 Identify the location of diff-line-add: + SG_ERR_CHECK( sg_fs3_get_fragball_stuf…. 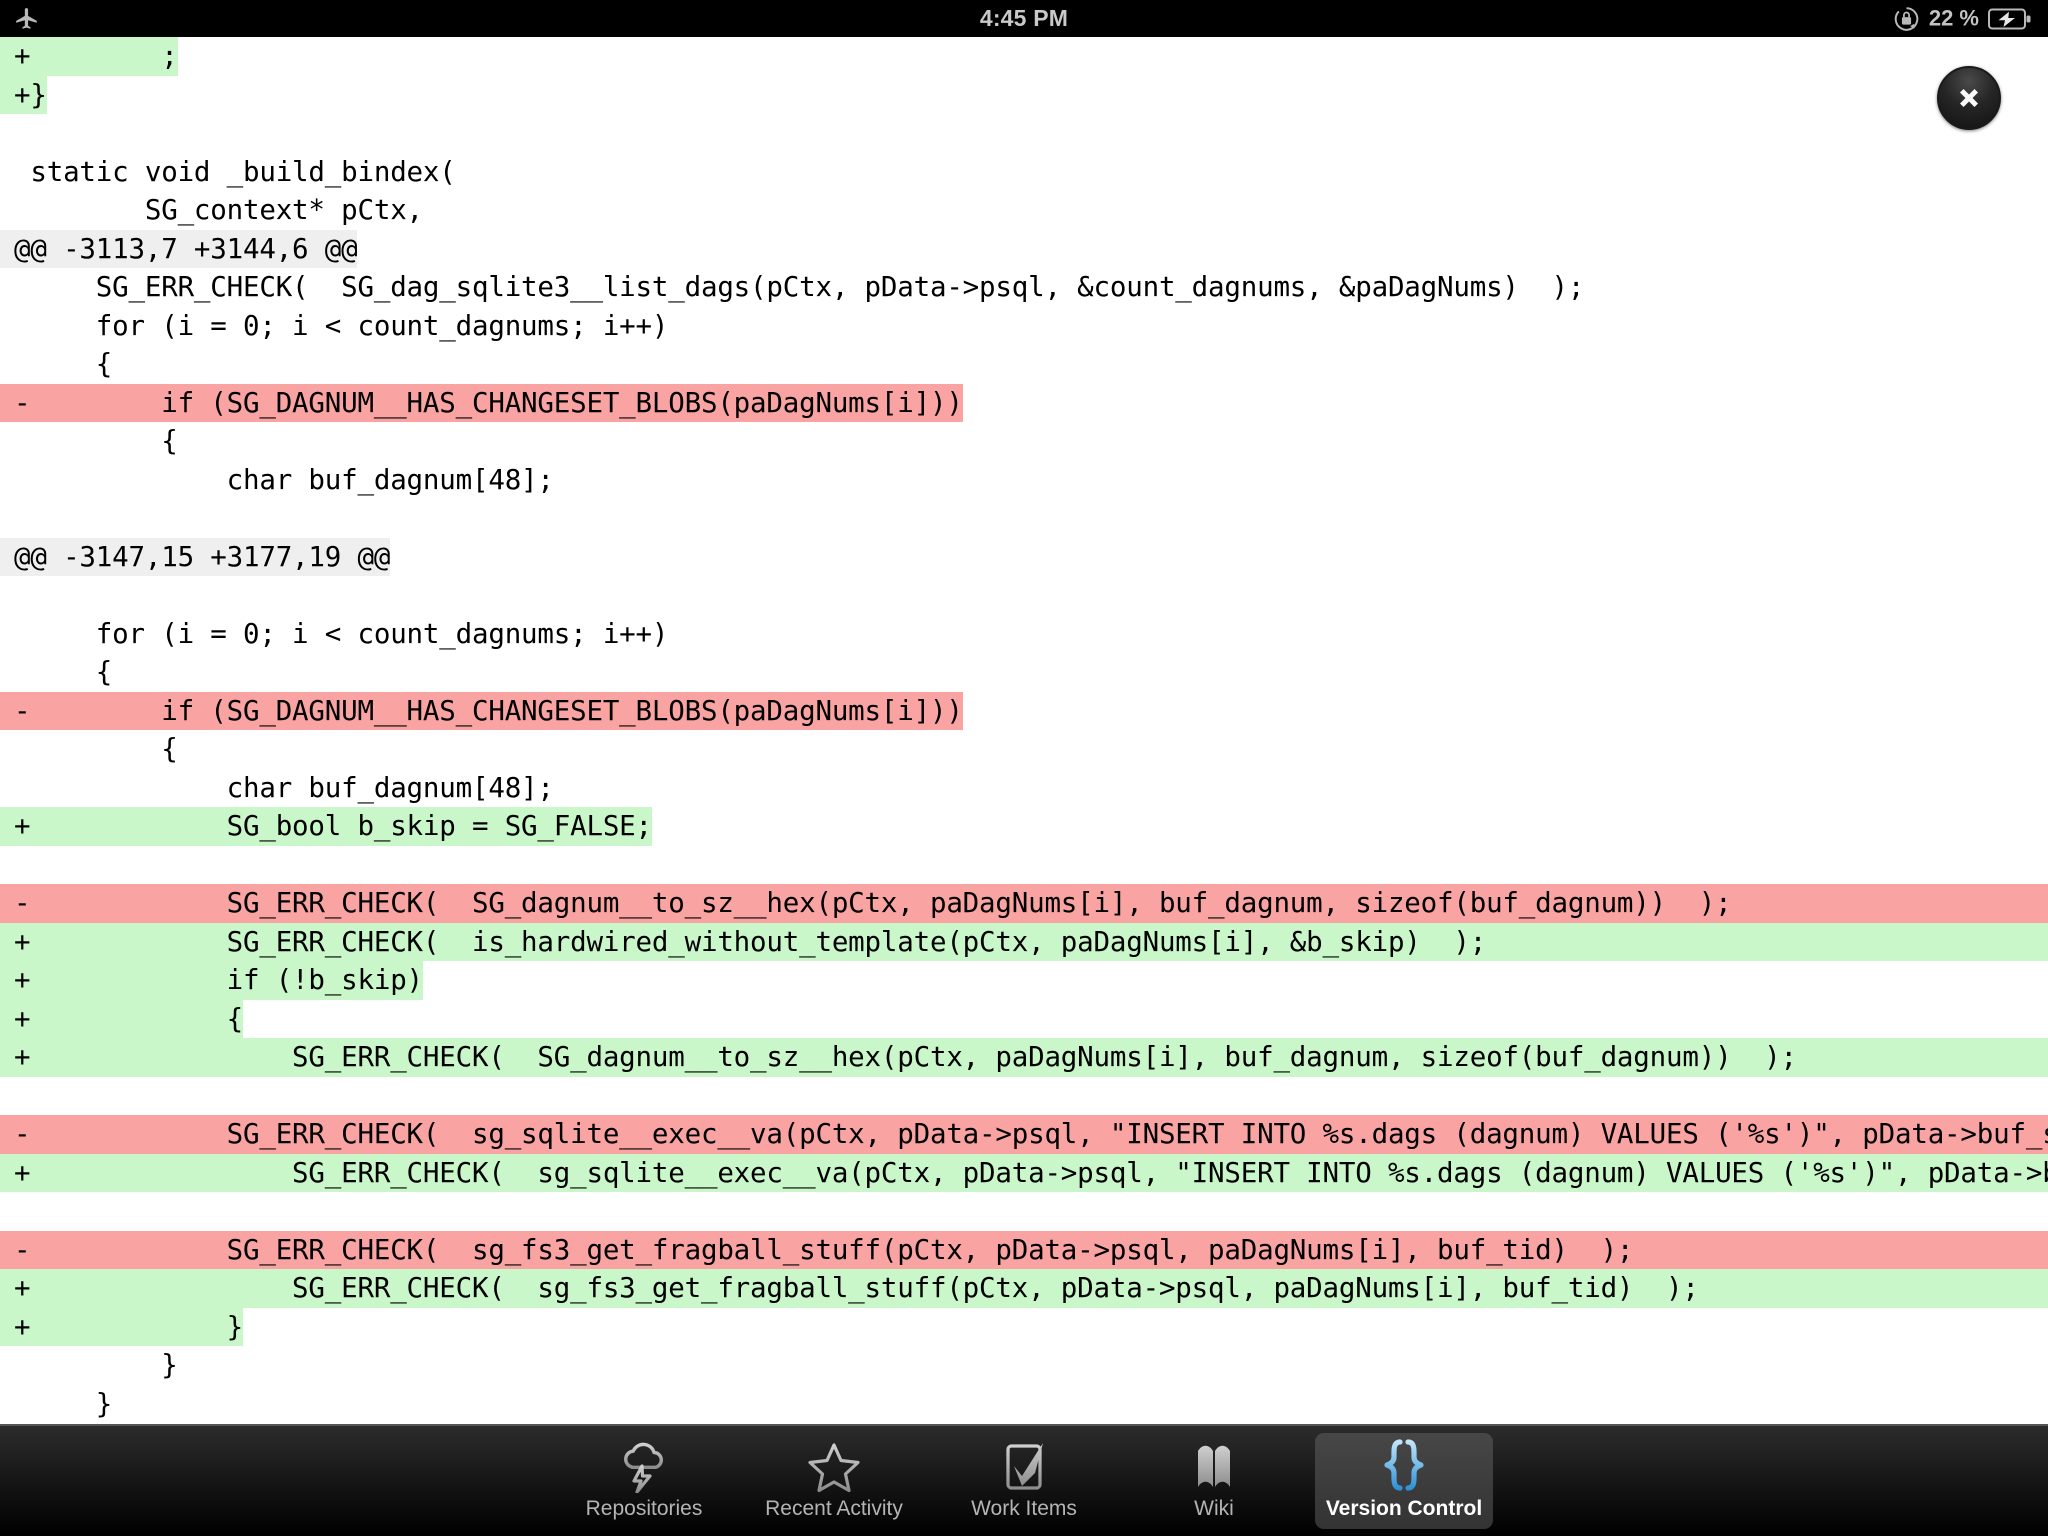
(1024, 1288).